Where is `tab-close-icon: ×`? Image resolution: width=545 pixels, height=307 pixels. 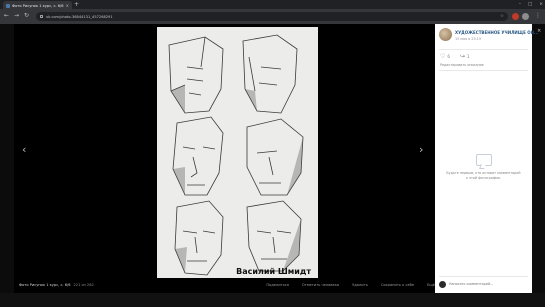 tab-close-icon: × is located at coordinates (67, 5).